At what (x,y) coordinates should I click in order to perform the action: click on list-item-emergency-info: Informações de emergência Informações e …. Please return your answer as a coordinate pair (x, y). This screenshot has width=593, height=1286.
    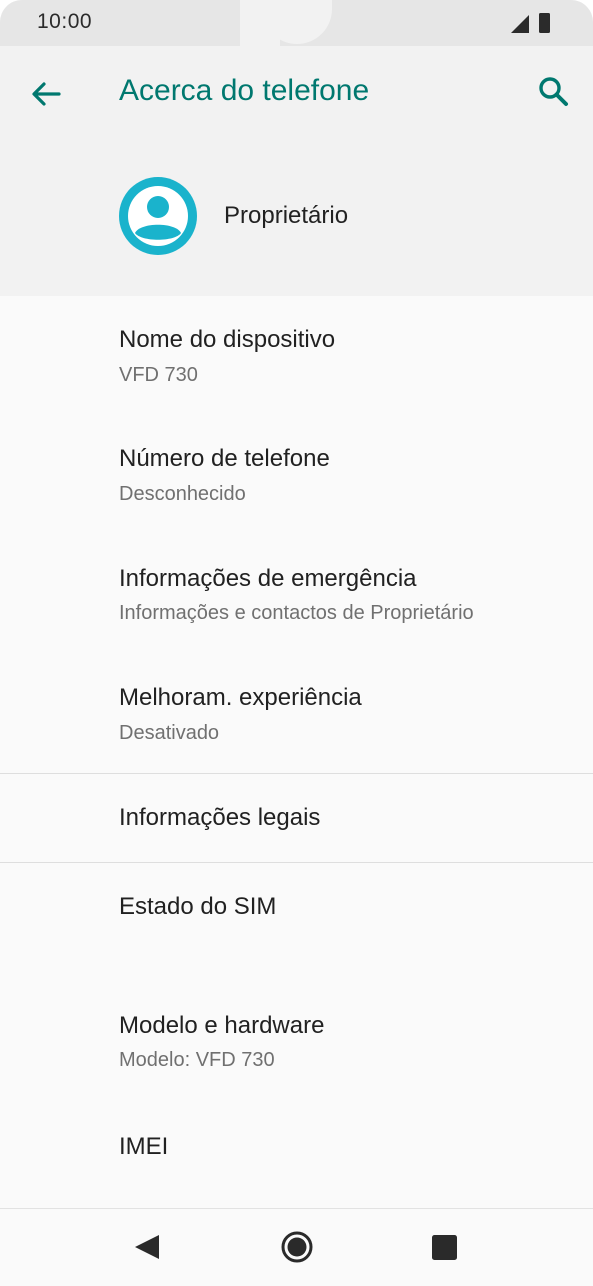
    Looking at the image, I should click on (296, 594).